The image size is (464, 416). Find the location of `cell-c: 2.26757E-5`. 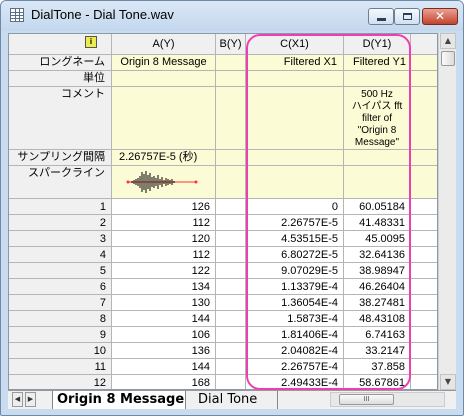

cell-c: 2.26757E-5 is located at coordinates (295, 223).